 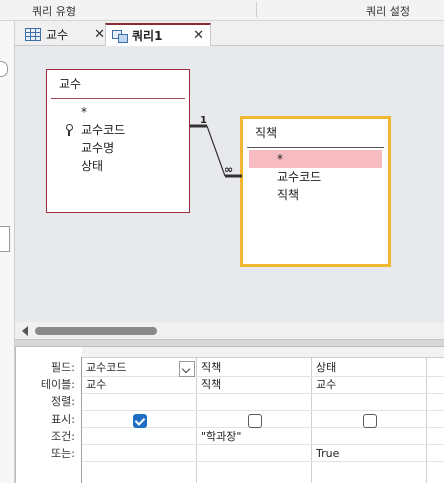 What do you see at coordinates (131, 367) in the screenshot?
I see `grid-cell-field: 교수코드` at bounding box center [131, 367].